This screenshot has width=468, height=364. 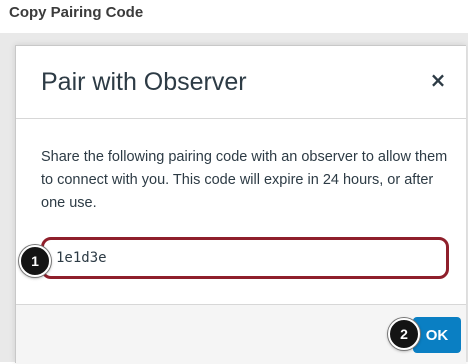 What do you see at coordinates (35, 261) in the screenshot?
I see `callout-badge-1: 1` at bounding box center [35, 261].